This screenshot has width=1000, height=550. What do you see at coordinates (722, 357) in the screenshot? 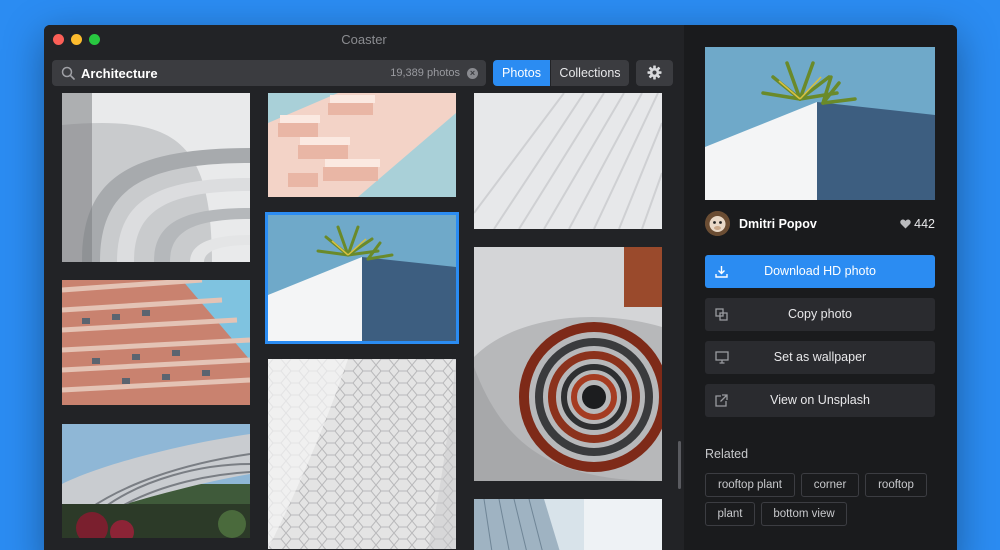
I see `monitor-icon` at bounding box center [722, 357].